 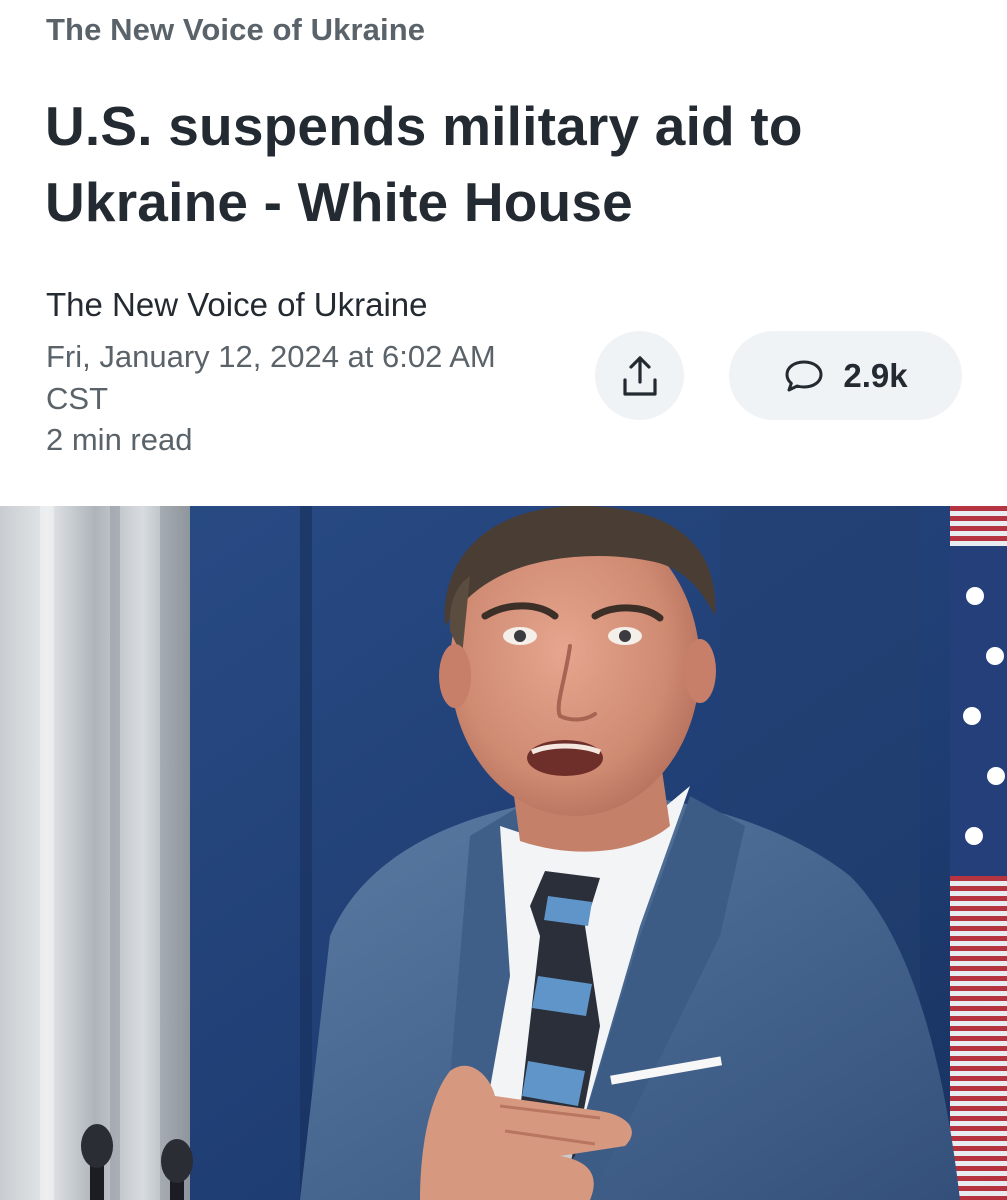 I want to click on comment-count: 2.9k, so click(x=875, y=375).